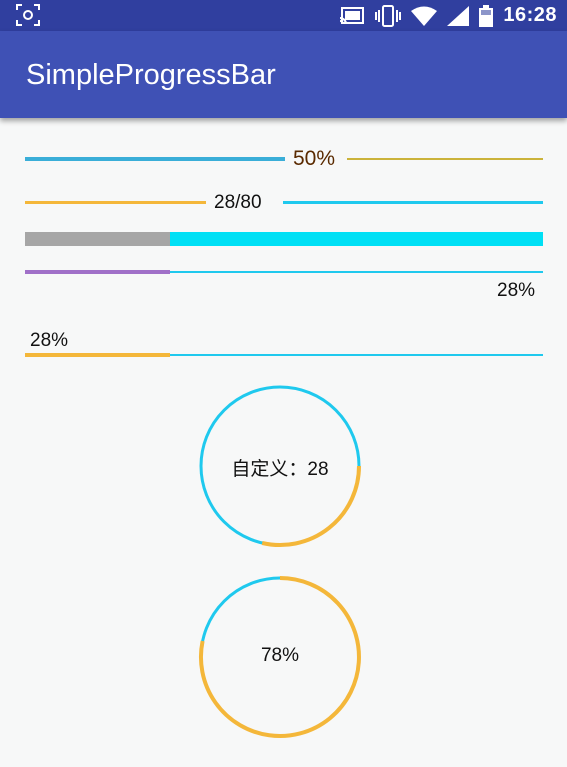 The width and height of the screenshot is (567, 767). Describe the element at coordinates (530, 15) in the screenshot. I see `clock: 16:28` at that location.